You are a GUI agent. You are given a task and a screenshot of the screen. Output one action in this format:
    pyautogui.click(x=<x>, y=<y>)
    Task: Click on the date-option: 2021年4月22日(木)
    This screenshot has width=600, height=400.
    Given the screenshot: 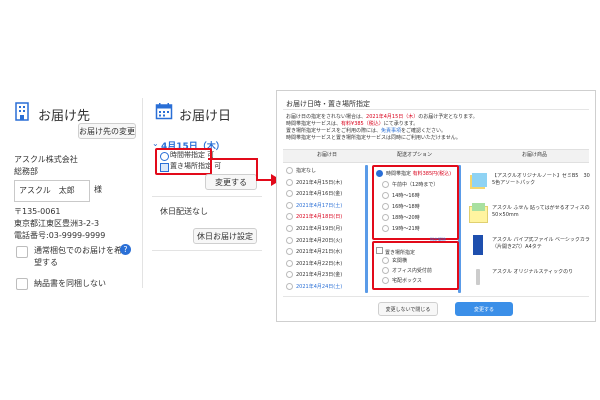 What is the action you would take?
    pyautogui.click(x=314, y=263)
    